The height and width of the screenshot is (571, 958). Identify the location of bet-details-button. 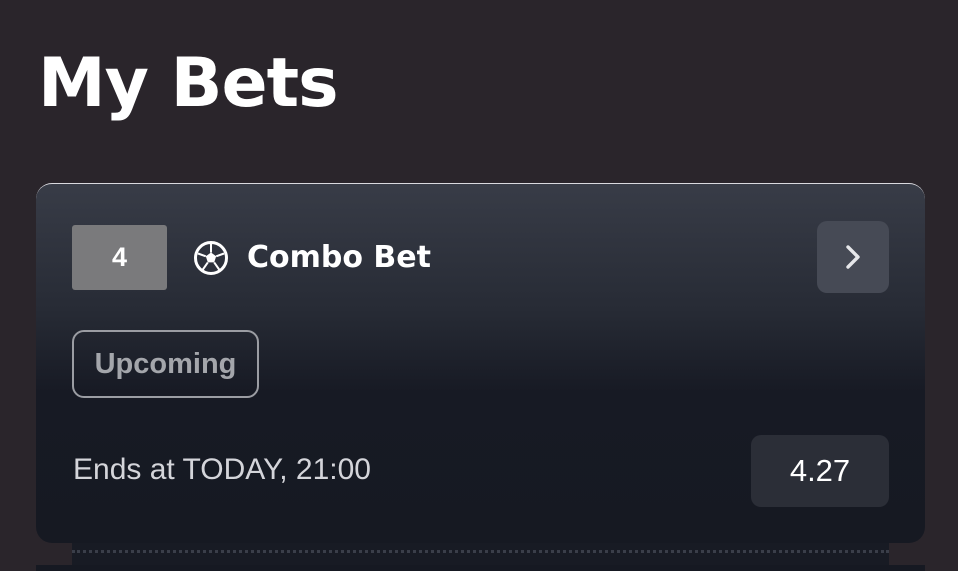
(853, 257).